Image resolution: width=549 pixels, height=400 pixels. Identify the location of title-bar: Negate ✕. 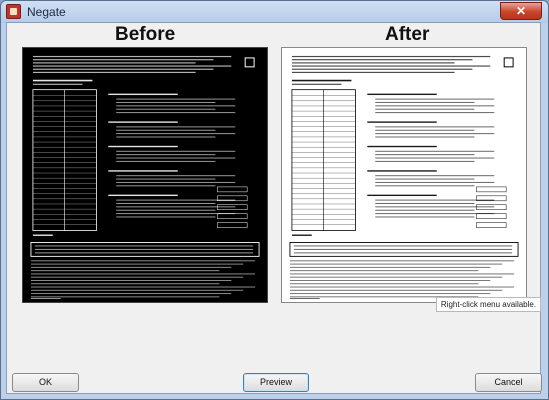
(274, 12).